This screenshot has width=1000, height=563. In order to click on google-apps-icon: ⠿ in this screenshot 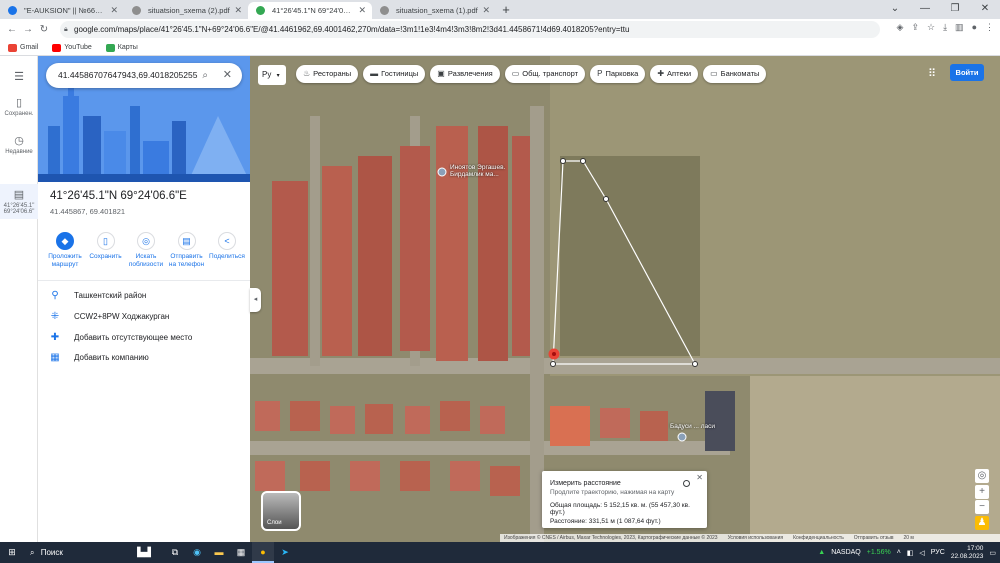, I will do `click(932, 73)`.